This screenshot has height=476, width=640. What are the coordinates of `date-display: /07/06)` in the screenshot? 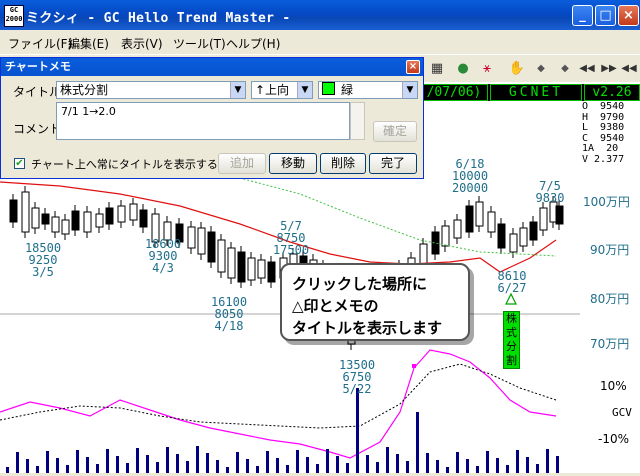 It's located at (454, 92).